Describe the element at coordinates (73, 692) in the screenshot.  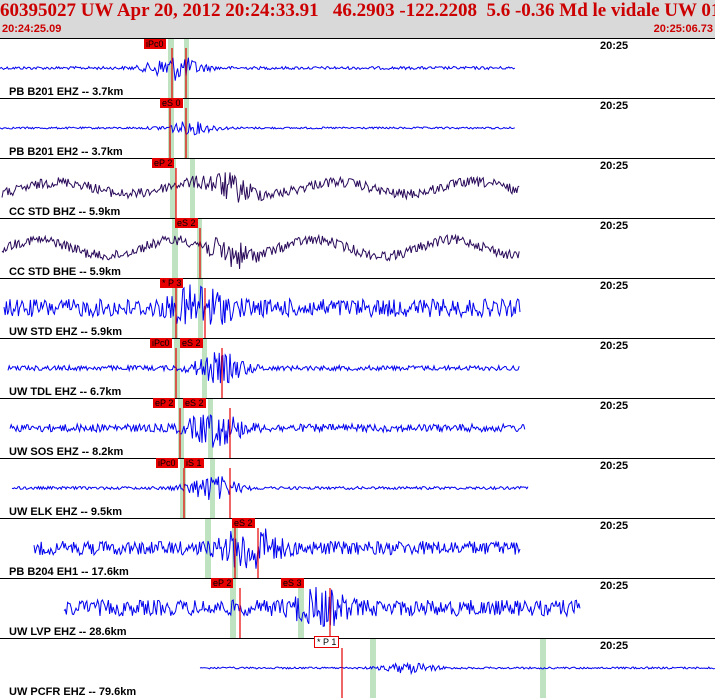
I see `station-label: UW PCFR EHZ -- 79.6km` at that location.